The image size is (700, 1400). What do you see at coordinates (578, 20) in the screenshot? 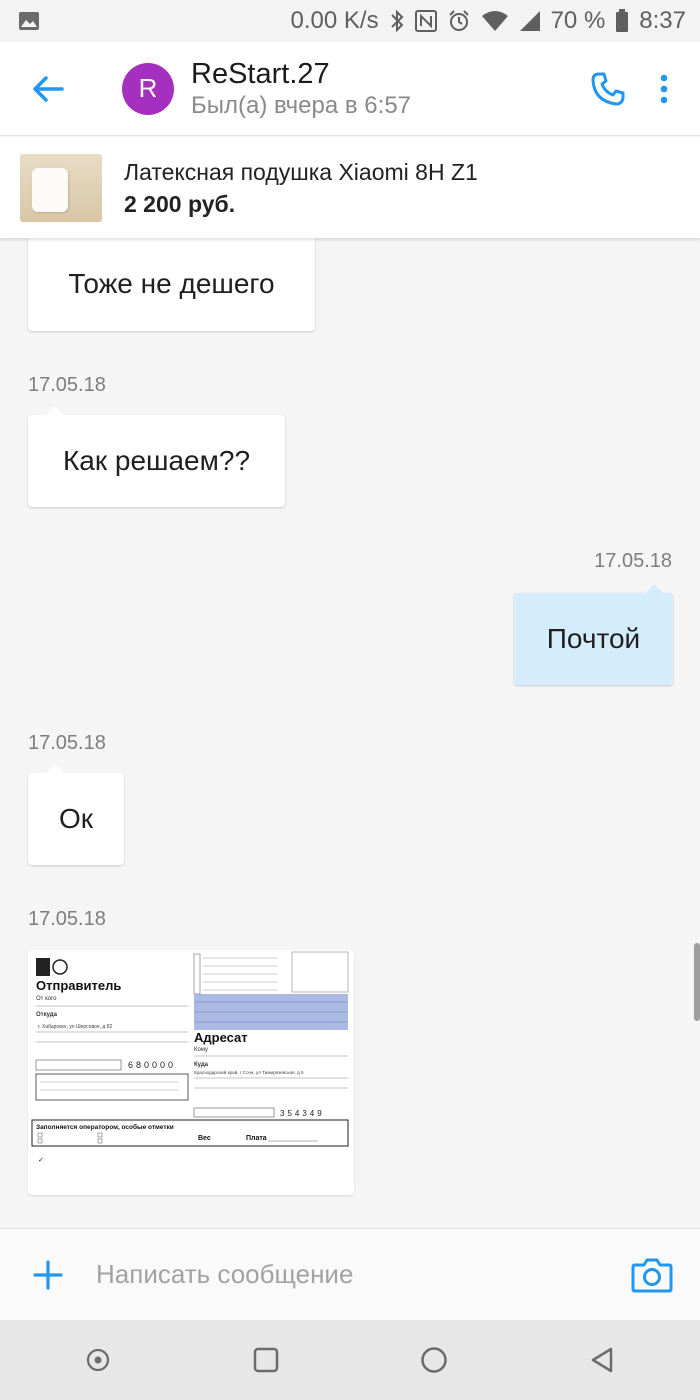
I see `battery-percent: 70 %` at bounding box center [578, 20].